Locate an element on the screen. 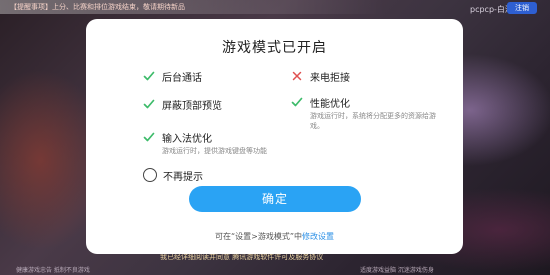 This screenshot has height=275, width=550. background-top-notice: 【提醒事项】上分、比赛和排位游戏结束，敬请期待新品 is located at coordinates (97, 7).